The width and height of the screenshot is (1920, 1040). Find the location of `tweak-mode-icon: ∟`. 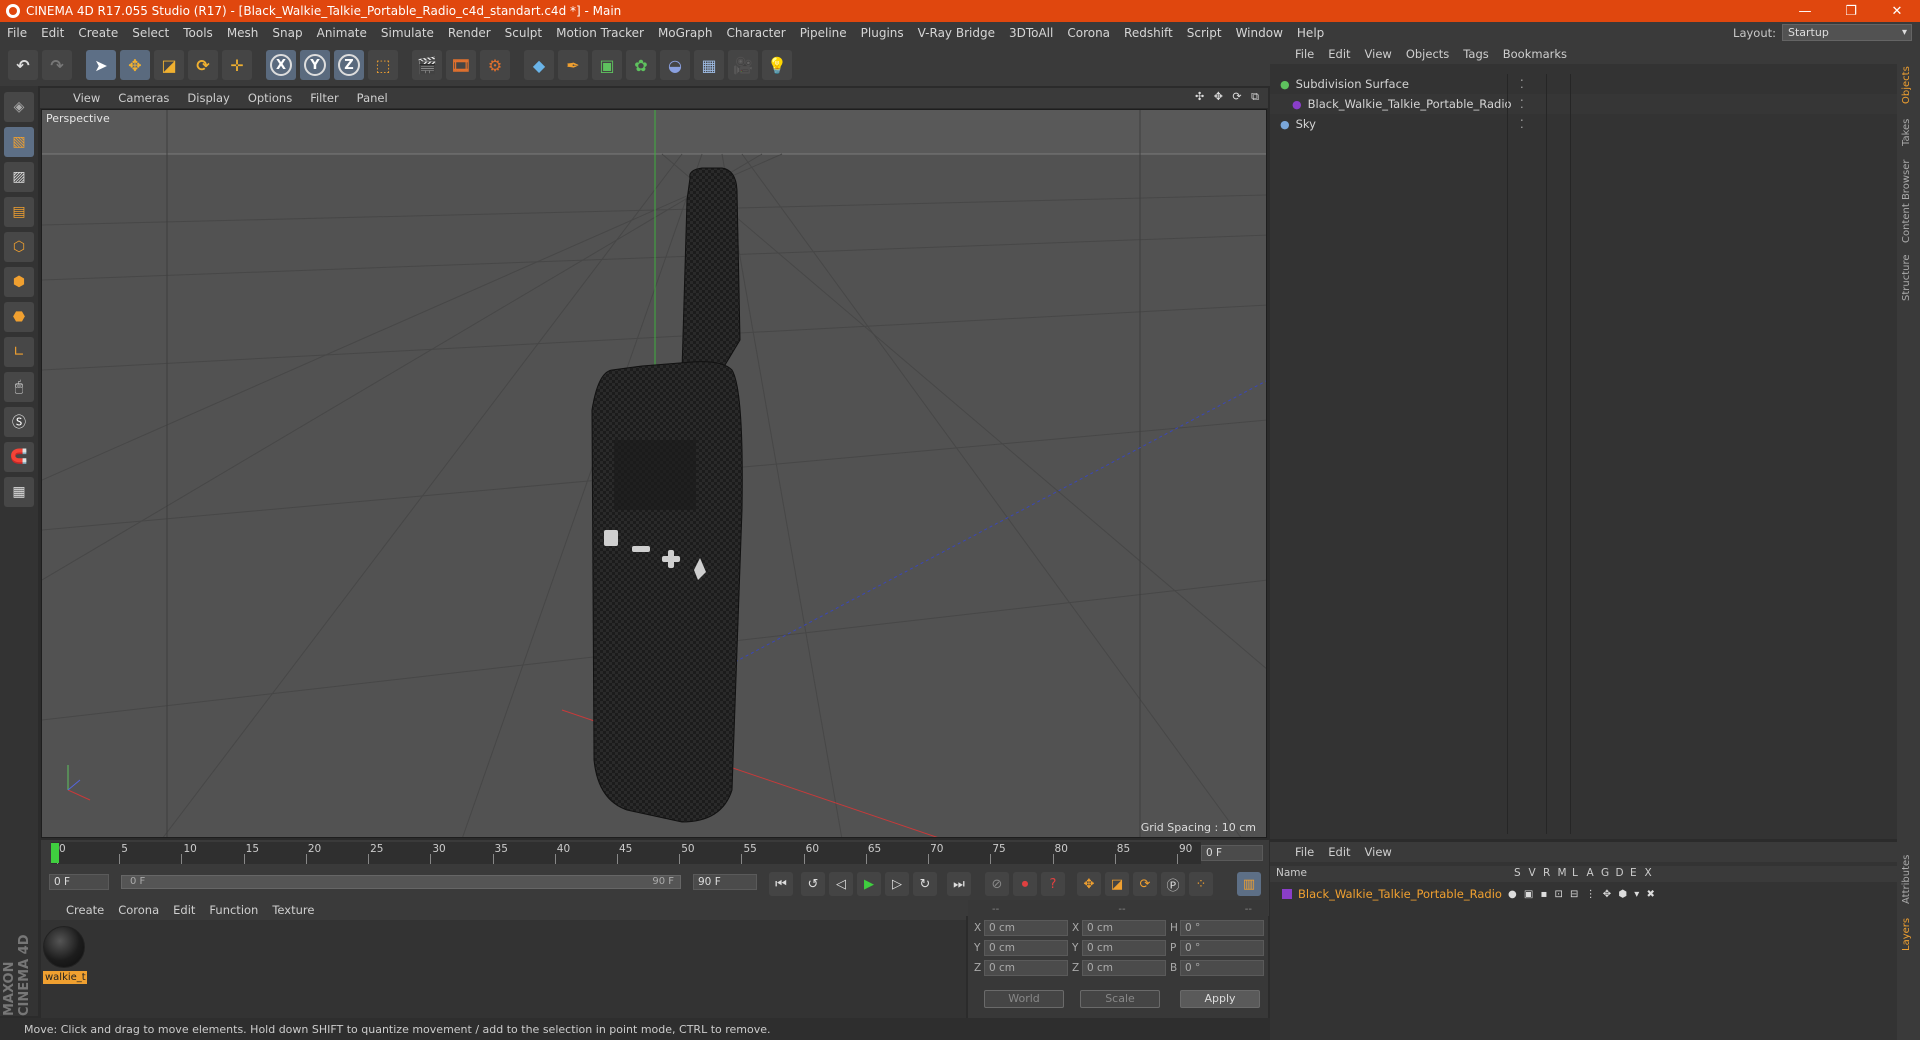

tweak-mode-icon: ∟ is located at coordinates (19, 352).